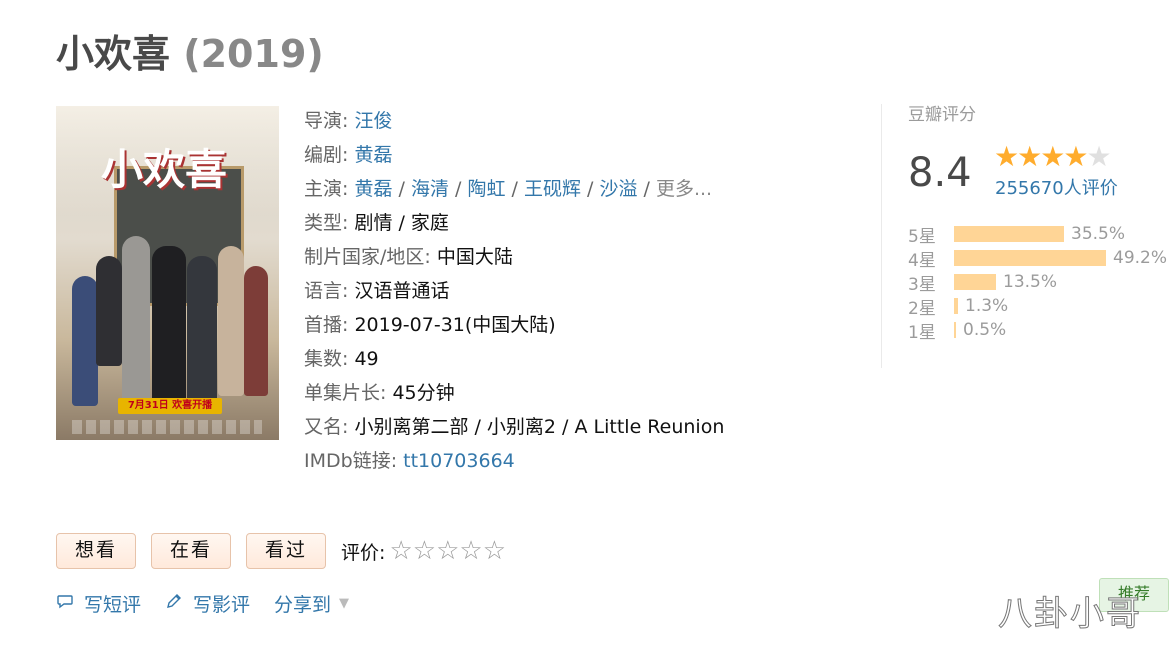 The image size is (1170, 654). What do you see at coordinates (423, 393) in the screenshot?
I see `runtime-value: 45分钟` at bounding box center [423, 393].